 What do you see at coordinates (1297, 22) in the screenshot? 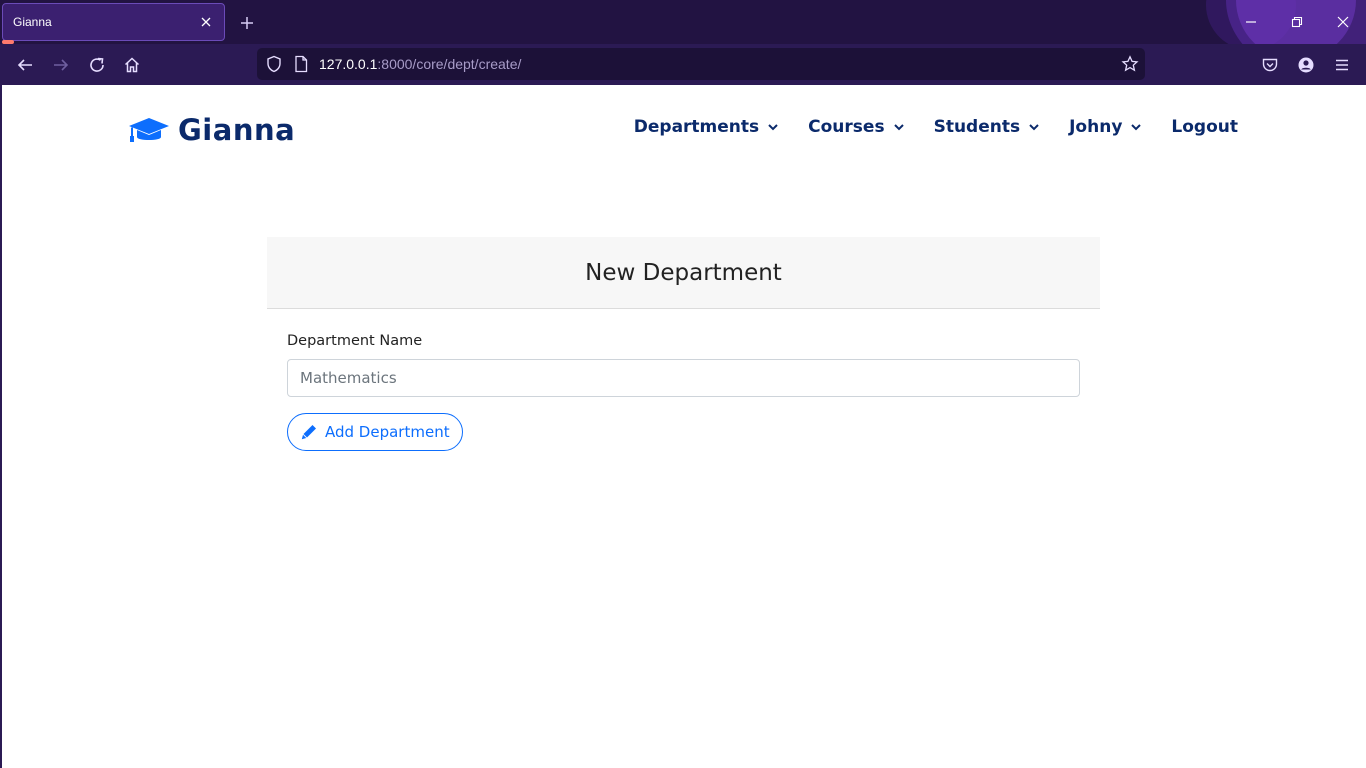
I see `restore-button` at bounding box center [1297, 22].